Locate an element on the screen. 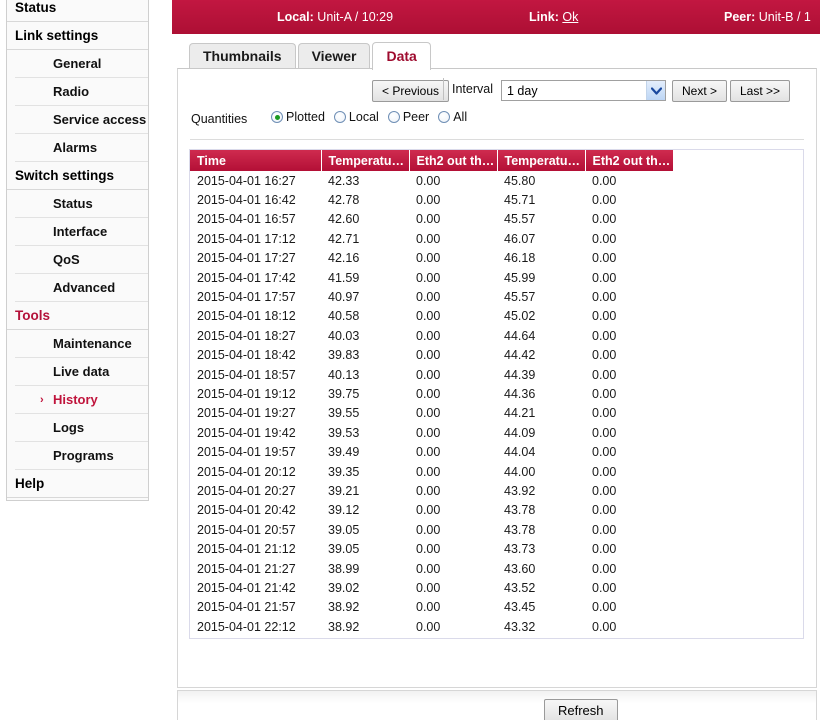  table-row: 2015-04-01 20:27 39.21 0.00 43.92 0.00 is located at coordinates (431, 491).